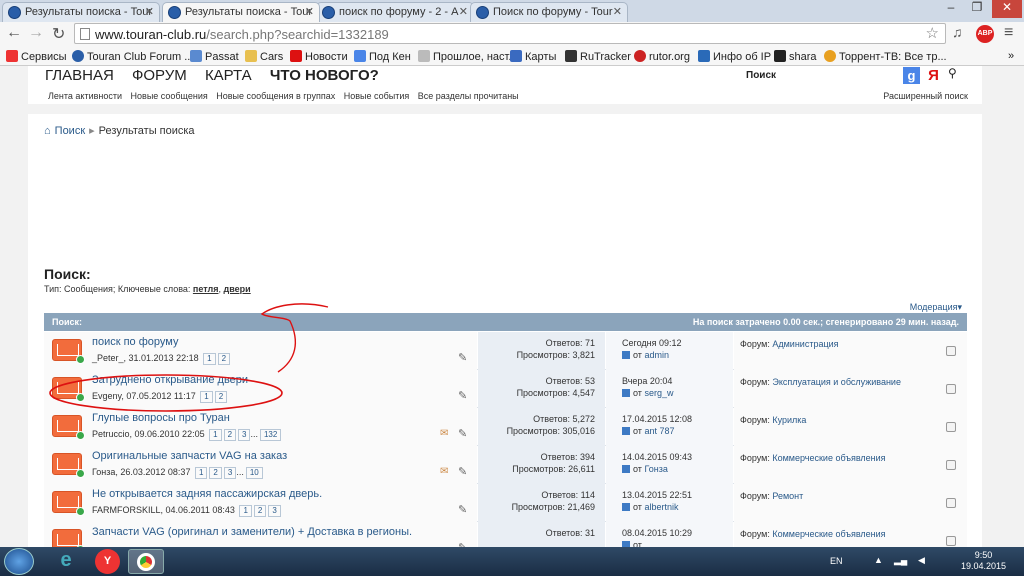 The width and height of the screenshot is (1024, 576). What do you see at coordinates (836, 382) in the screenshot?
I see `forum-link: Эксплуатация и обслуживание` at bounding box center [836, 382].